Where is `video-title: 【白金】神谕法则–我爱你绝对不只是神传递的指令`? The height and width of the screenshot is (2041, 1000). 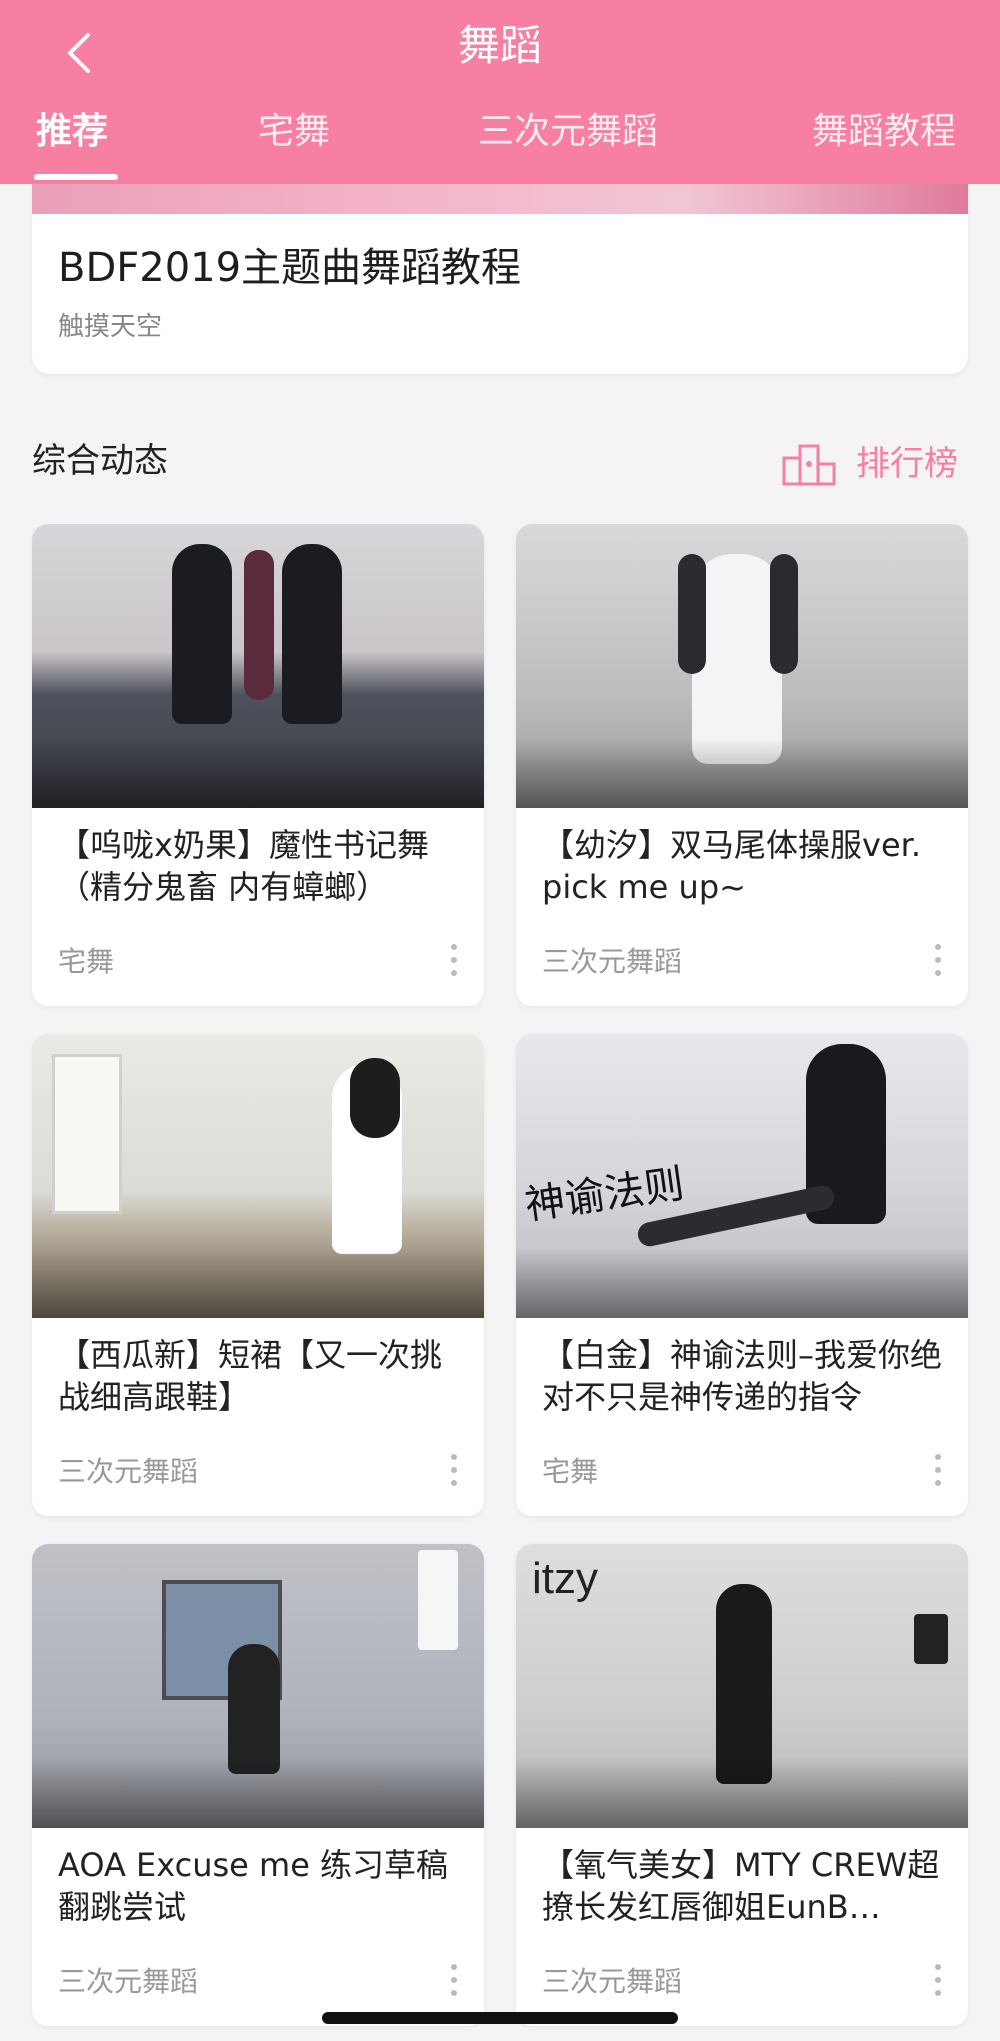
video-title: 【白金】神谕法则–我爱你绝对不只是神传递的指令 is located at coordinates (742, 1376).